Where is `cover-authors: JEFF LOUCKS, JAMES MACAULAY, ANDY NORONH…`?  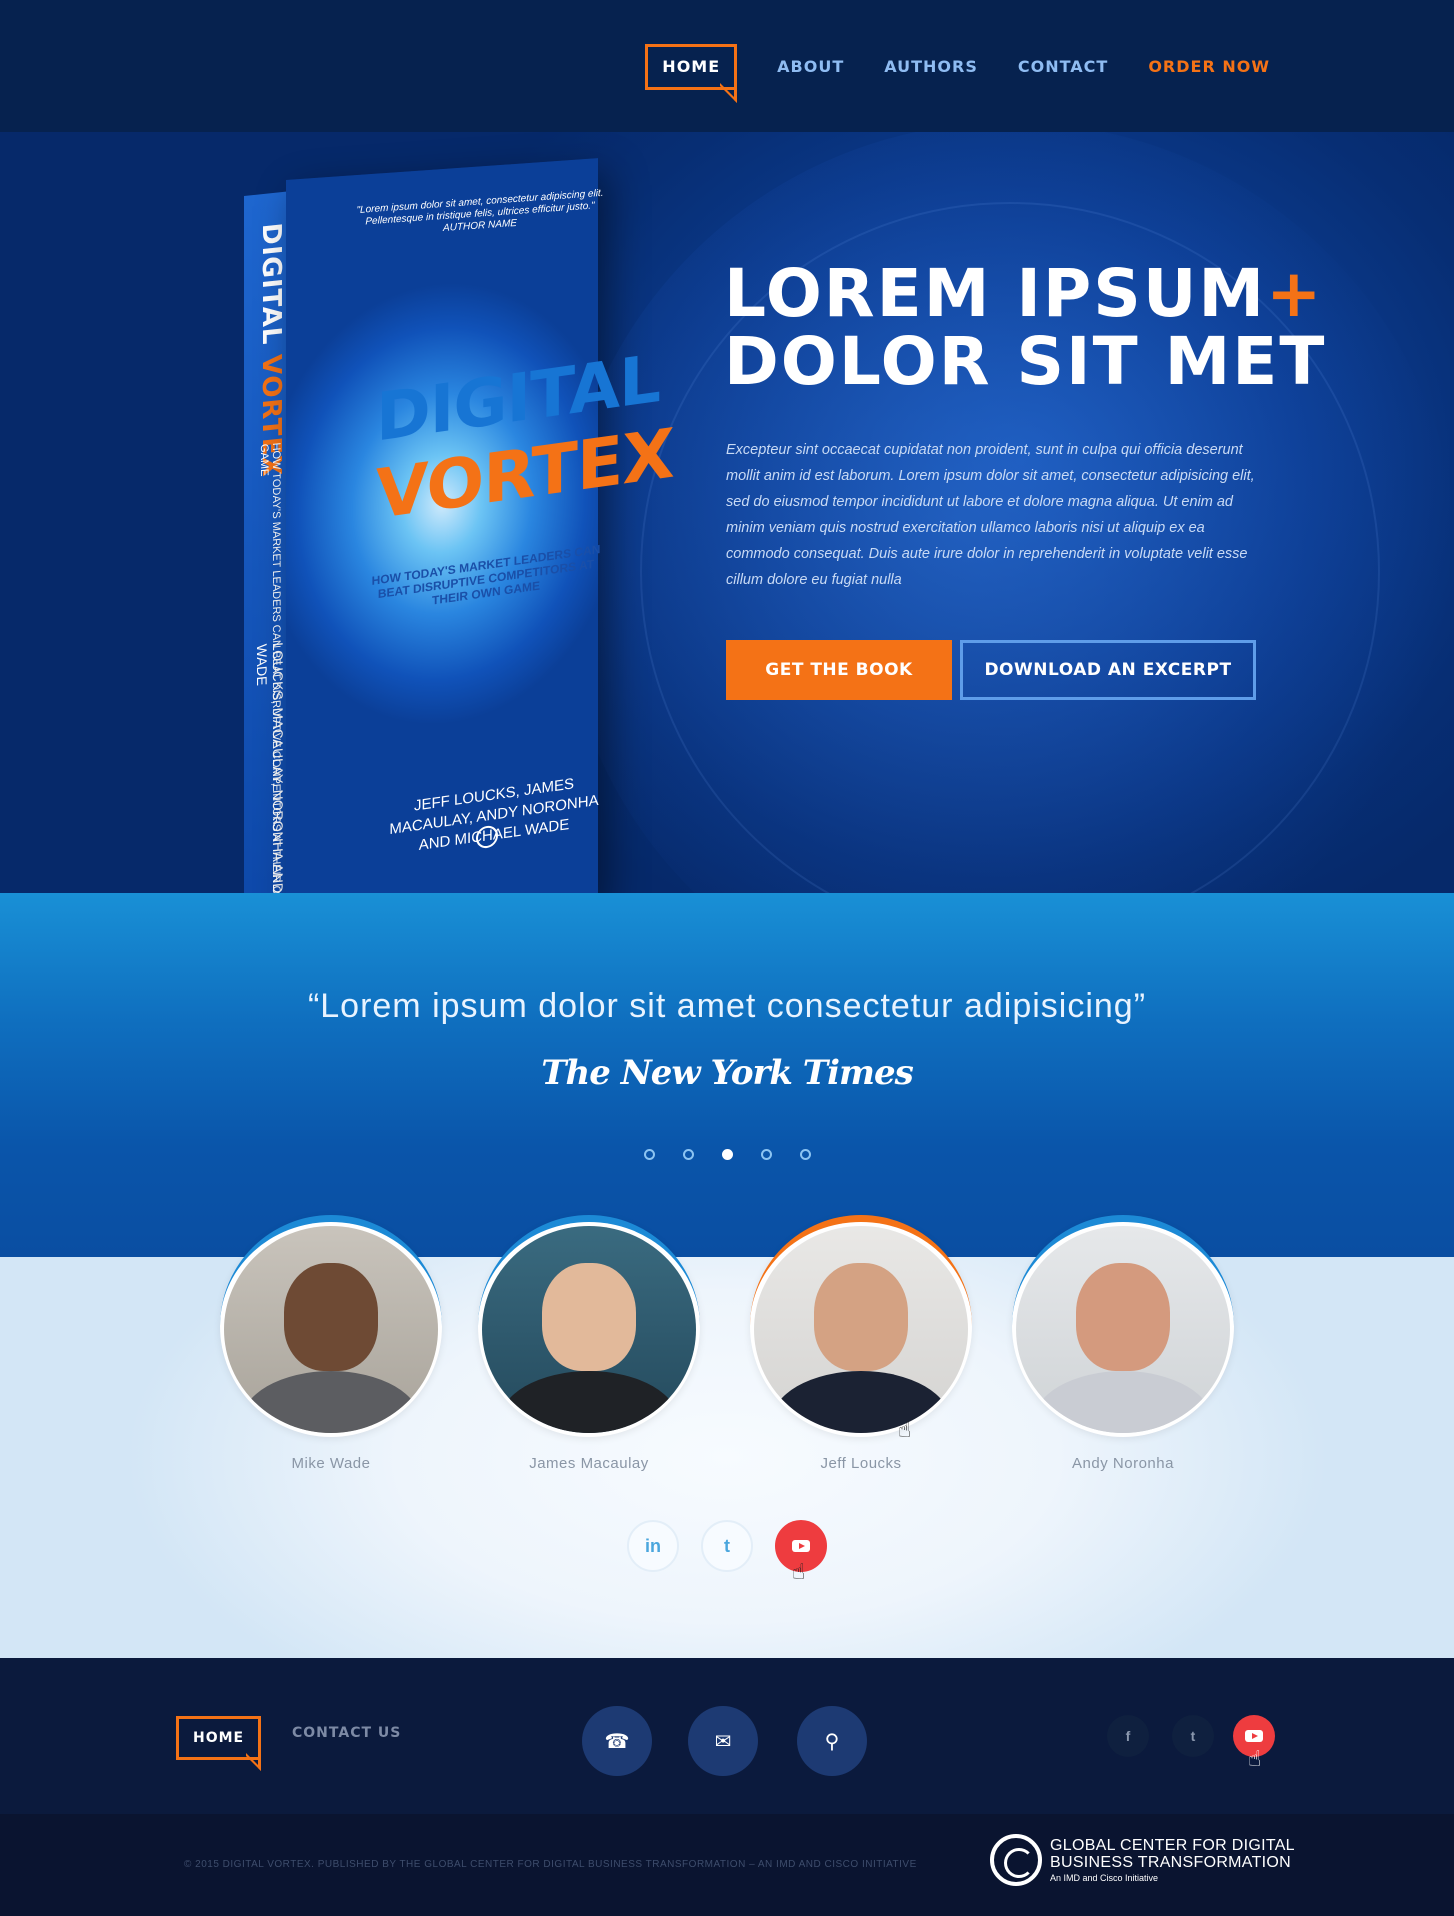
cover-authors: JEFF LOUCKS, JAMES MACAULAY, ANDY NORONH… is located at coordinates (494, 814).